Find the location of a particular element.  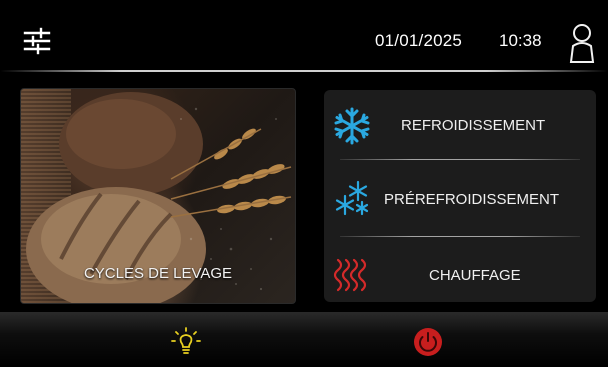

settings-button is located at coordinates (40, 44).